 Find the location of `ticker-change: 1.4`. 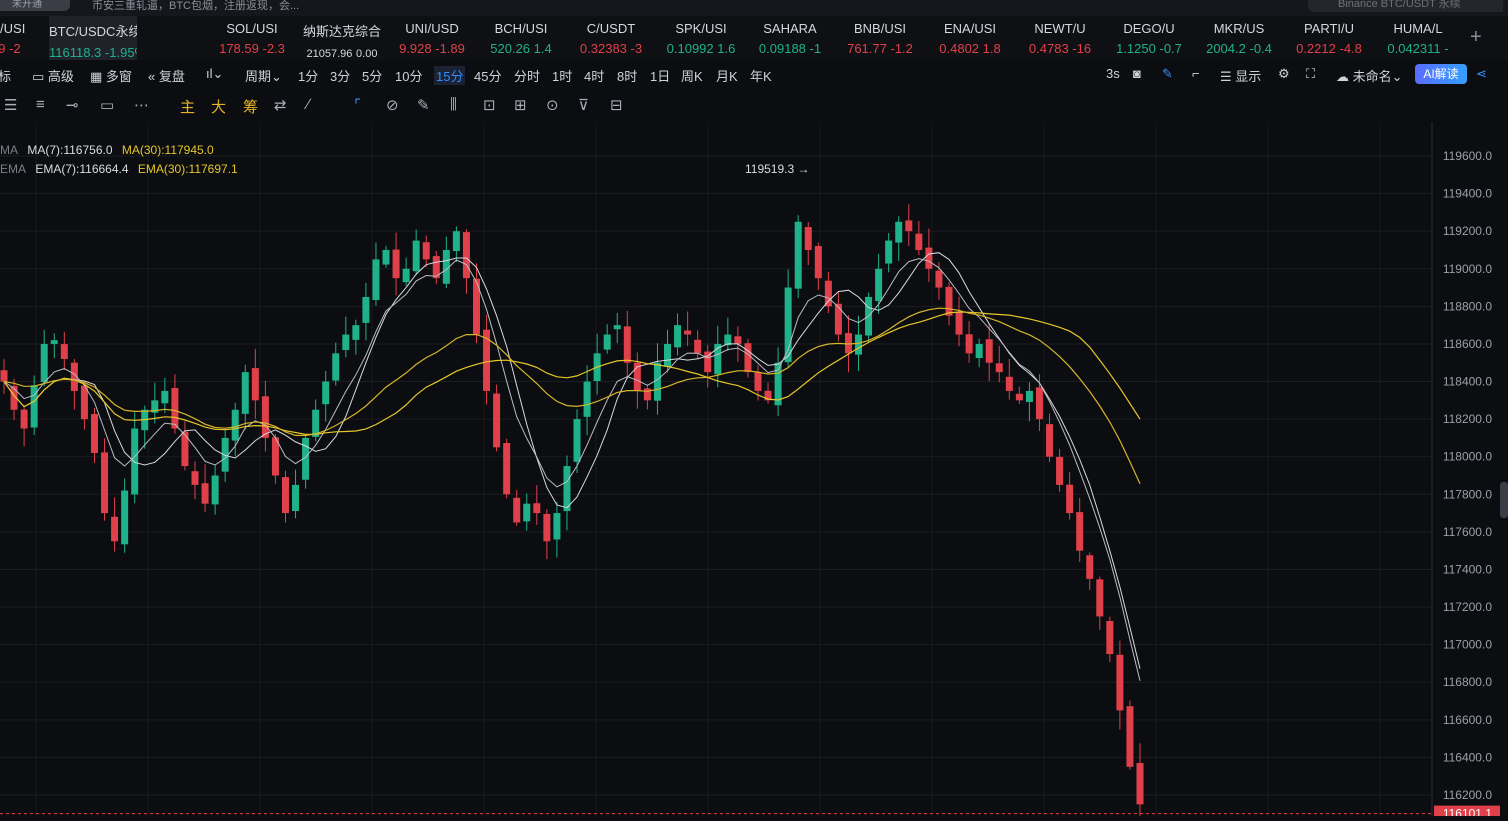

ticker-change: 1.4 is located at coordinates (542, 48).